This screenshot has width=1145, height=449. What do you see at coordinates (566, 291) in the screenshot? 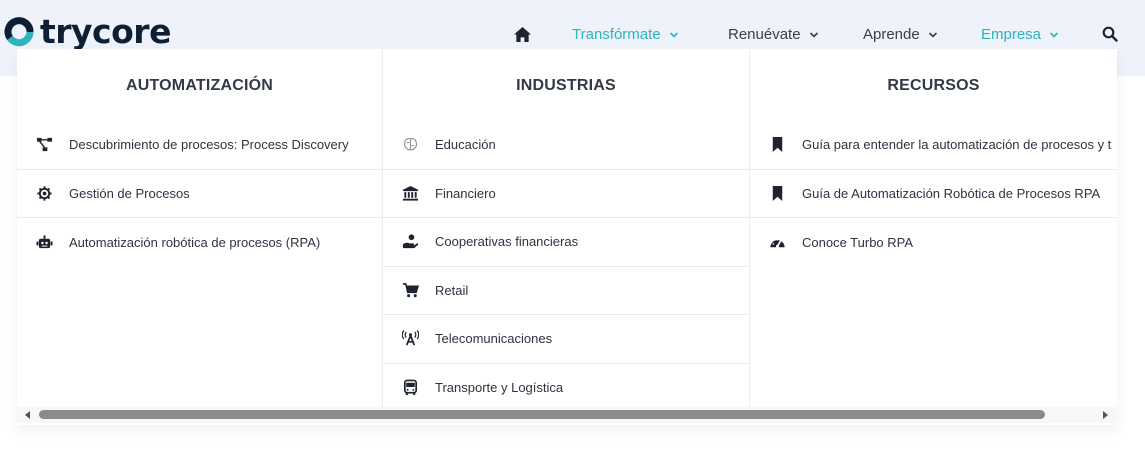
I see `menu-item-retail: Retail` at bounding box center [566, 291].